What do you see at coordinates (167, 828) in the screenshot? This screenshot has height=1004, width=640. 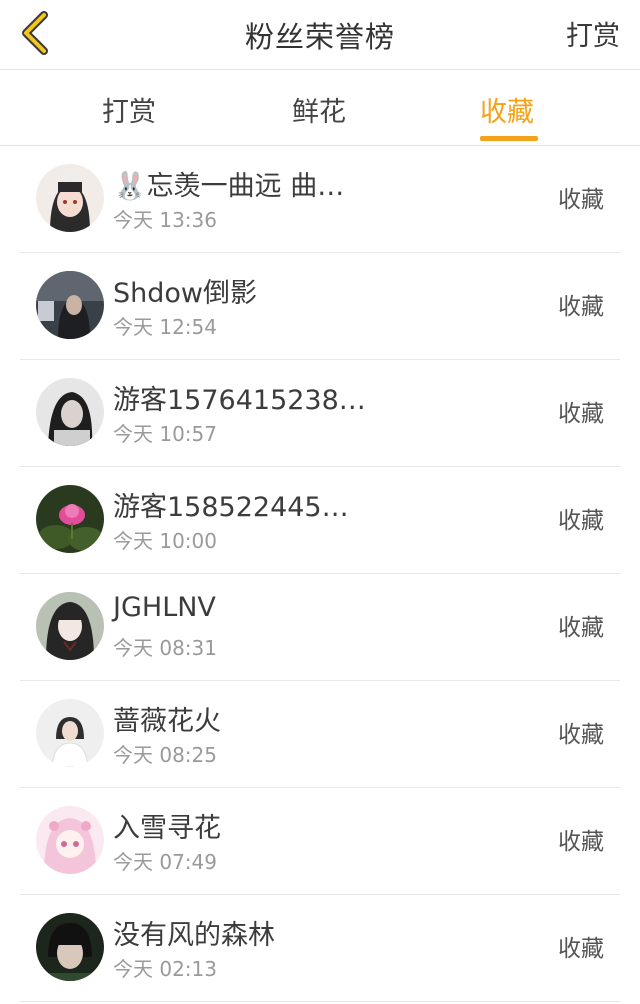 I see `fan-name: 入雪寻花` at bounding box center [167, 828].